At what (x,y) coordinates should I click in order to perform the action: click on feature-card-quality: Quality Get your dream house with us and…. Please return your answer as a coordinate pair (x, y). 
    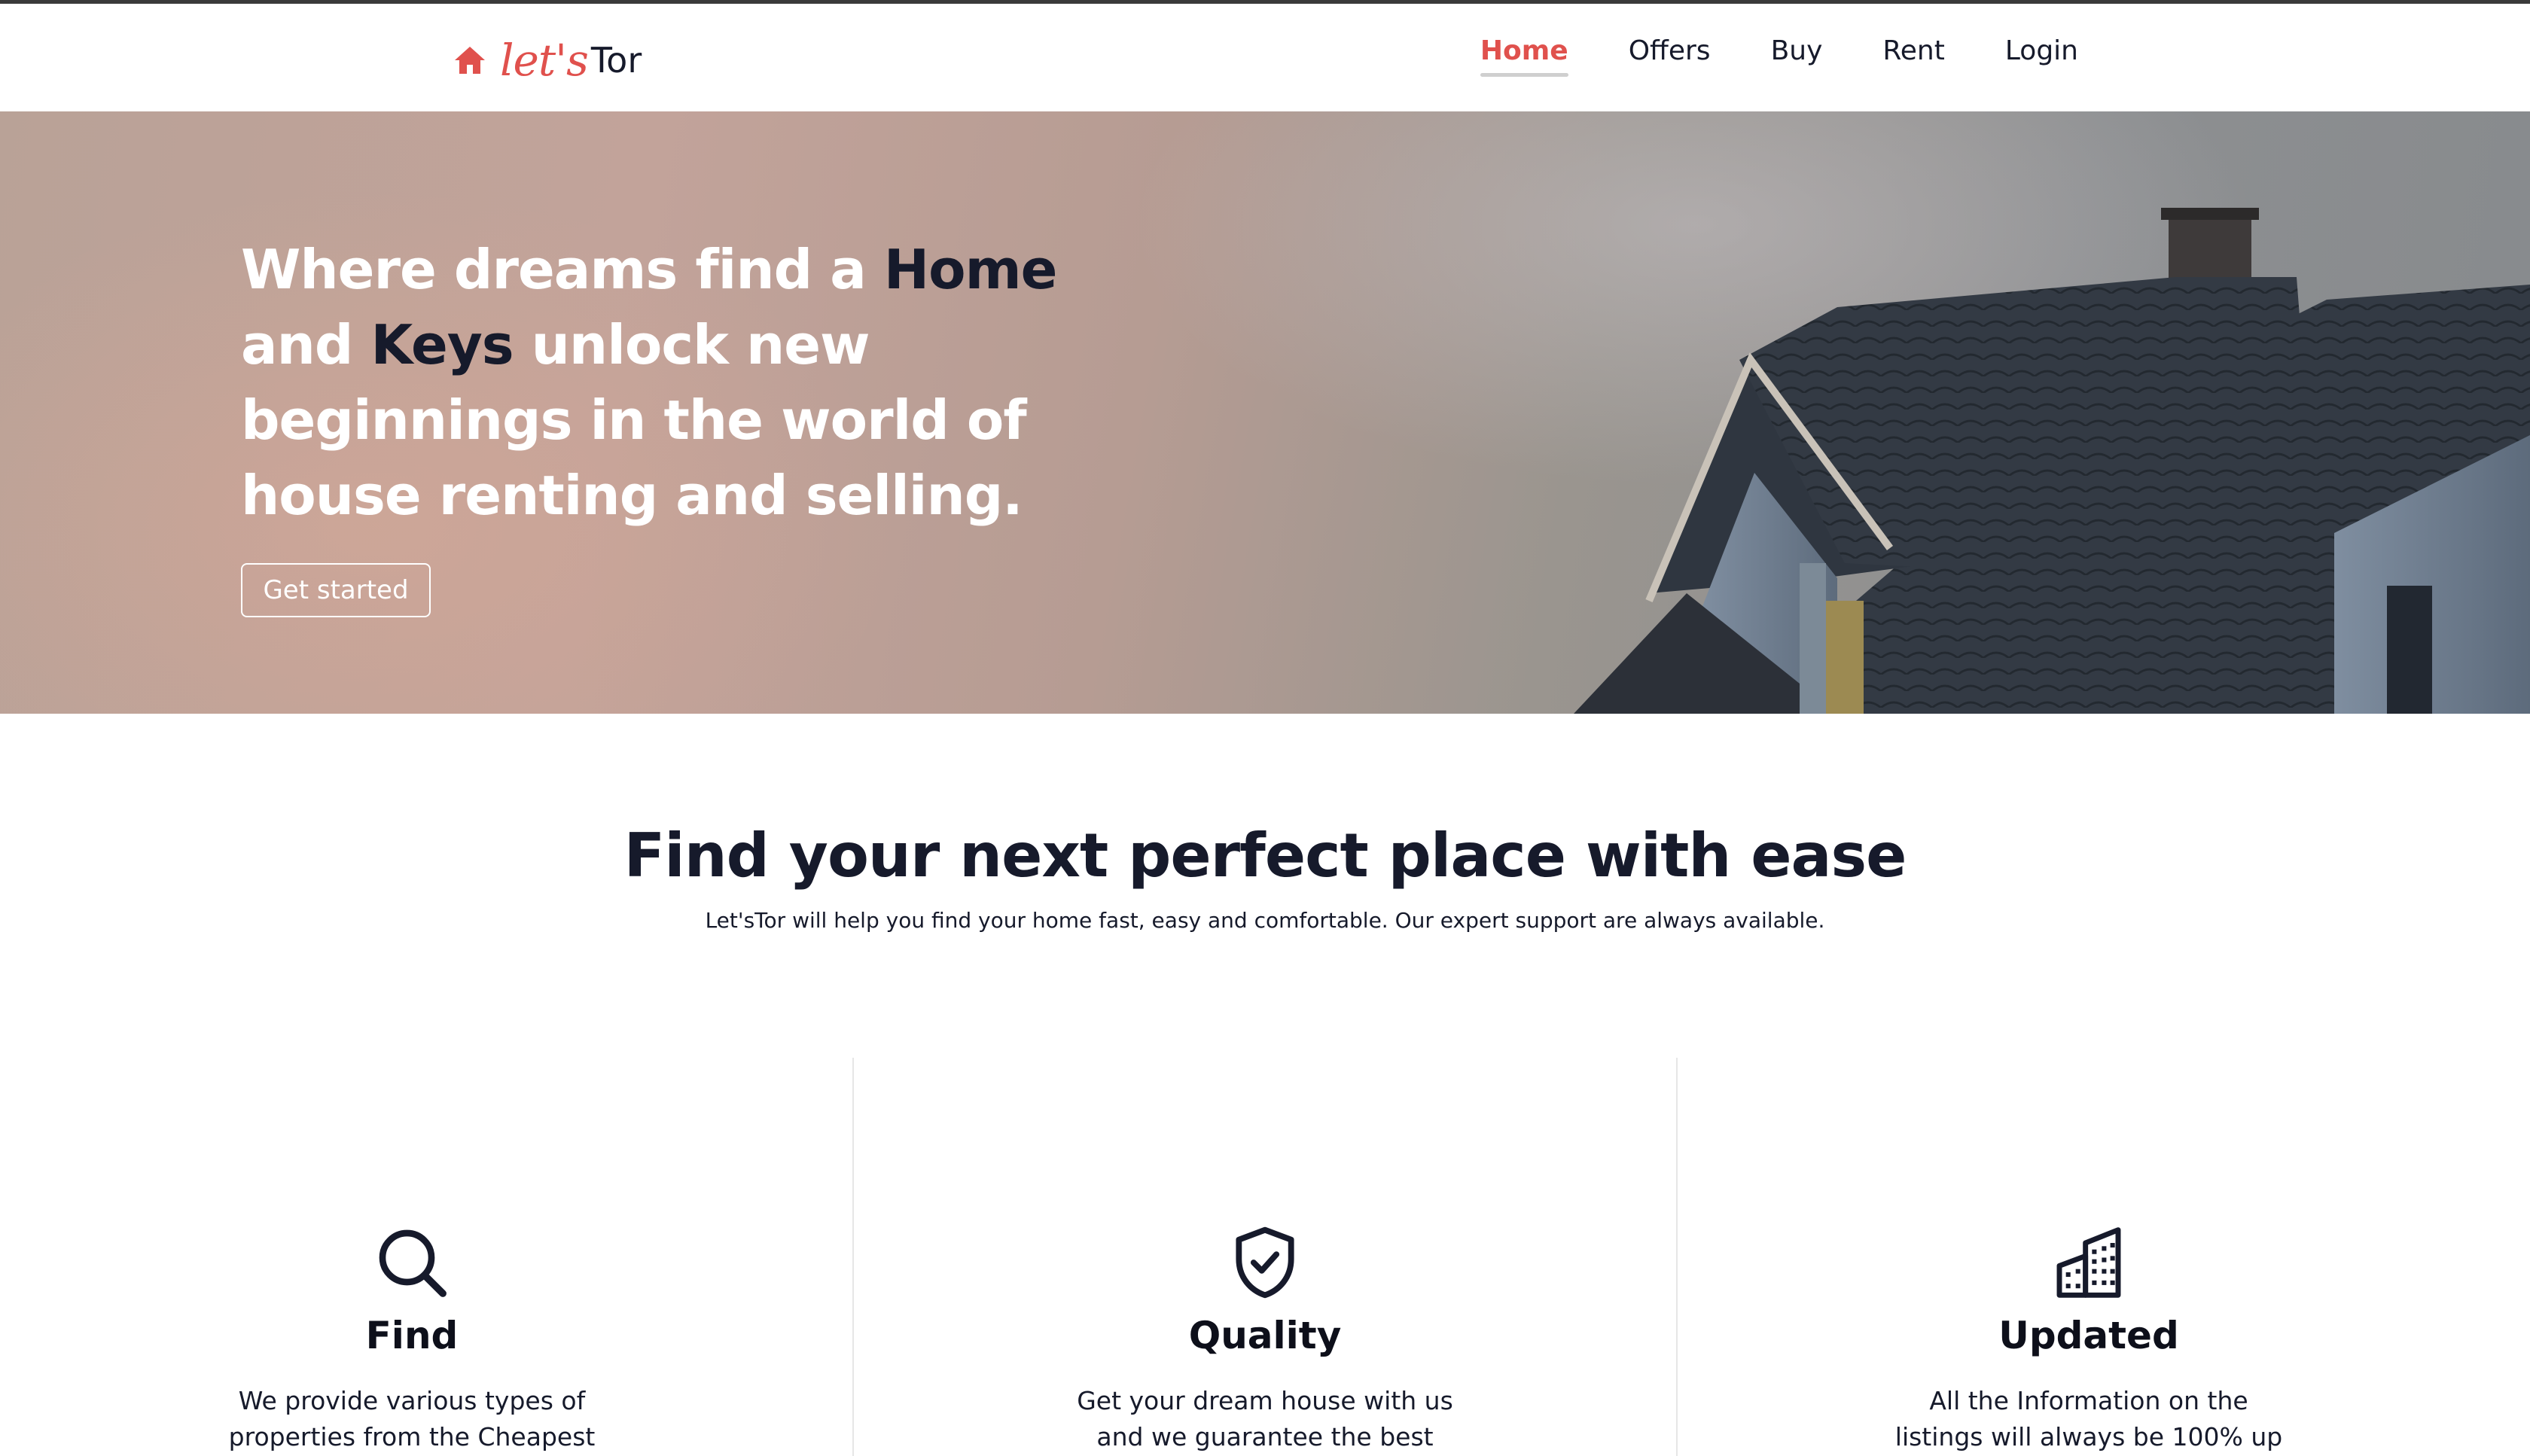
    Looking at the image, I should click on (1265, 1257).